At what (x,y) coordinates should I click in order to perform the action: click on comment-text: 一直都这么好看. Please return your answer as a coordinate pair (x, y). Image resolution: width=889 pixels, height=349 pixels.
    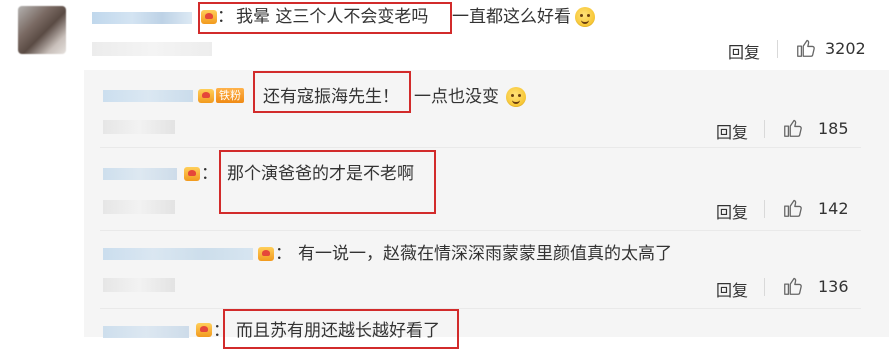
    Looking at the image, I should click on (511, 17).